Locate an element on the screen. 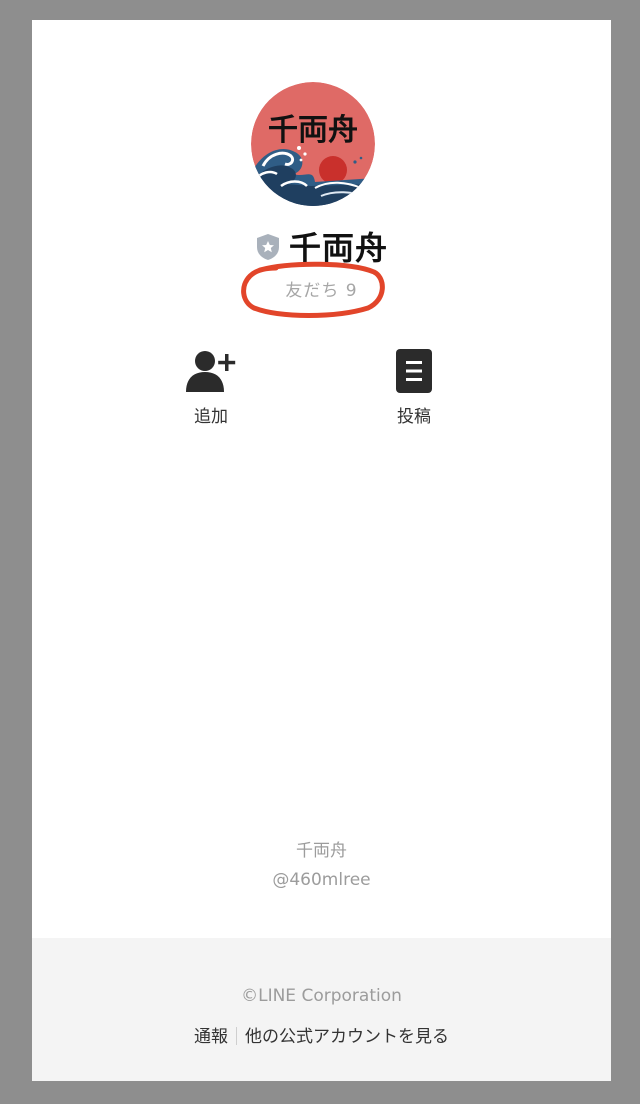 The image size is (640, 1104). posts-button: 投稿 is located at coordinates (414, 388).